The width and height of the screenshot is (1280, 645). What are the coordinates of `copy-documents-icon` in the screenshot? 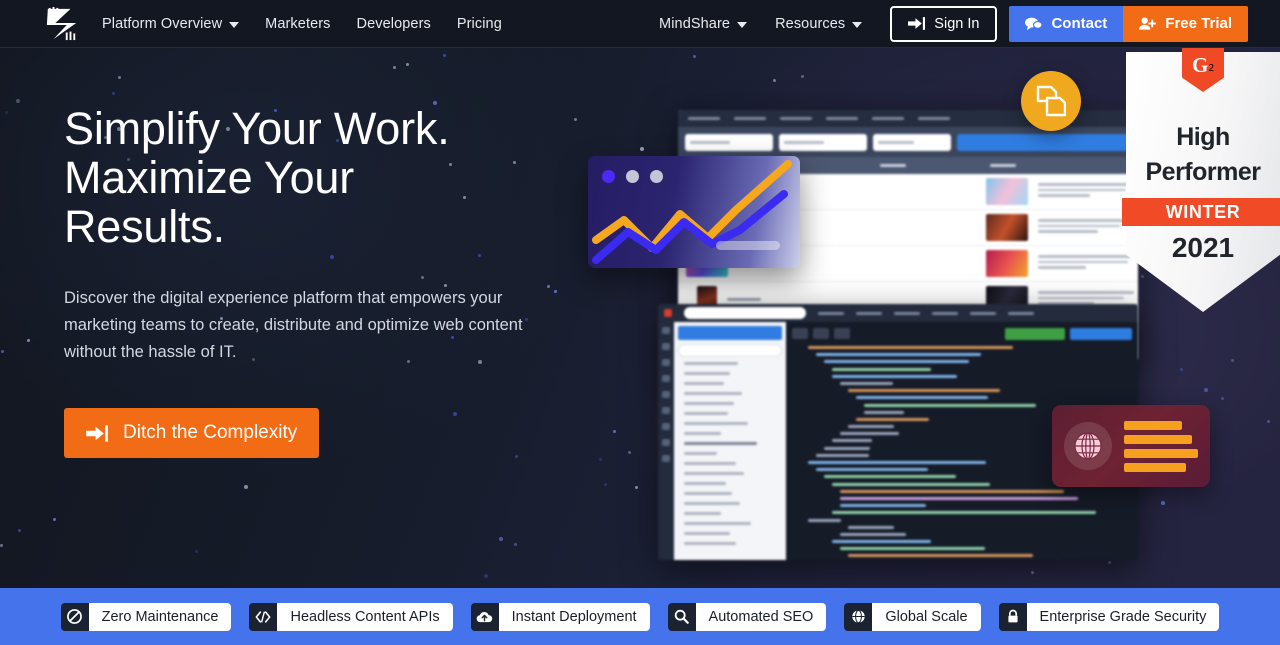 It's located at (1051, 101).